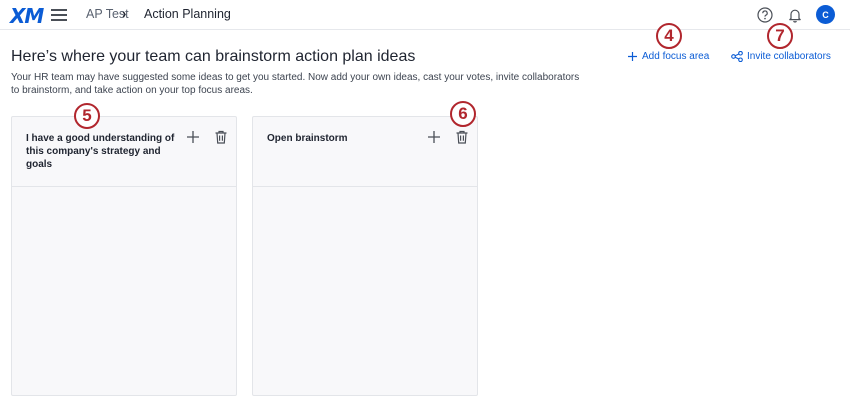 This screenshot has width=850, height=396. Describe the element at coordinates (59, 15) in the screenshot. I see `hamburger-icon` at that location.